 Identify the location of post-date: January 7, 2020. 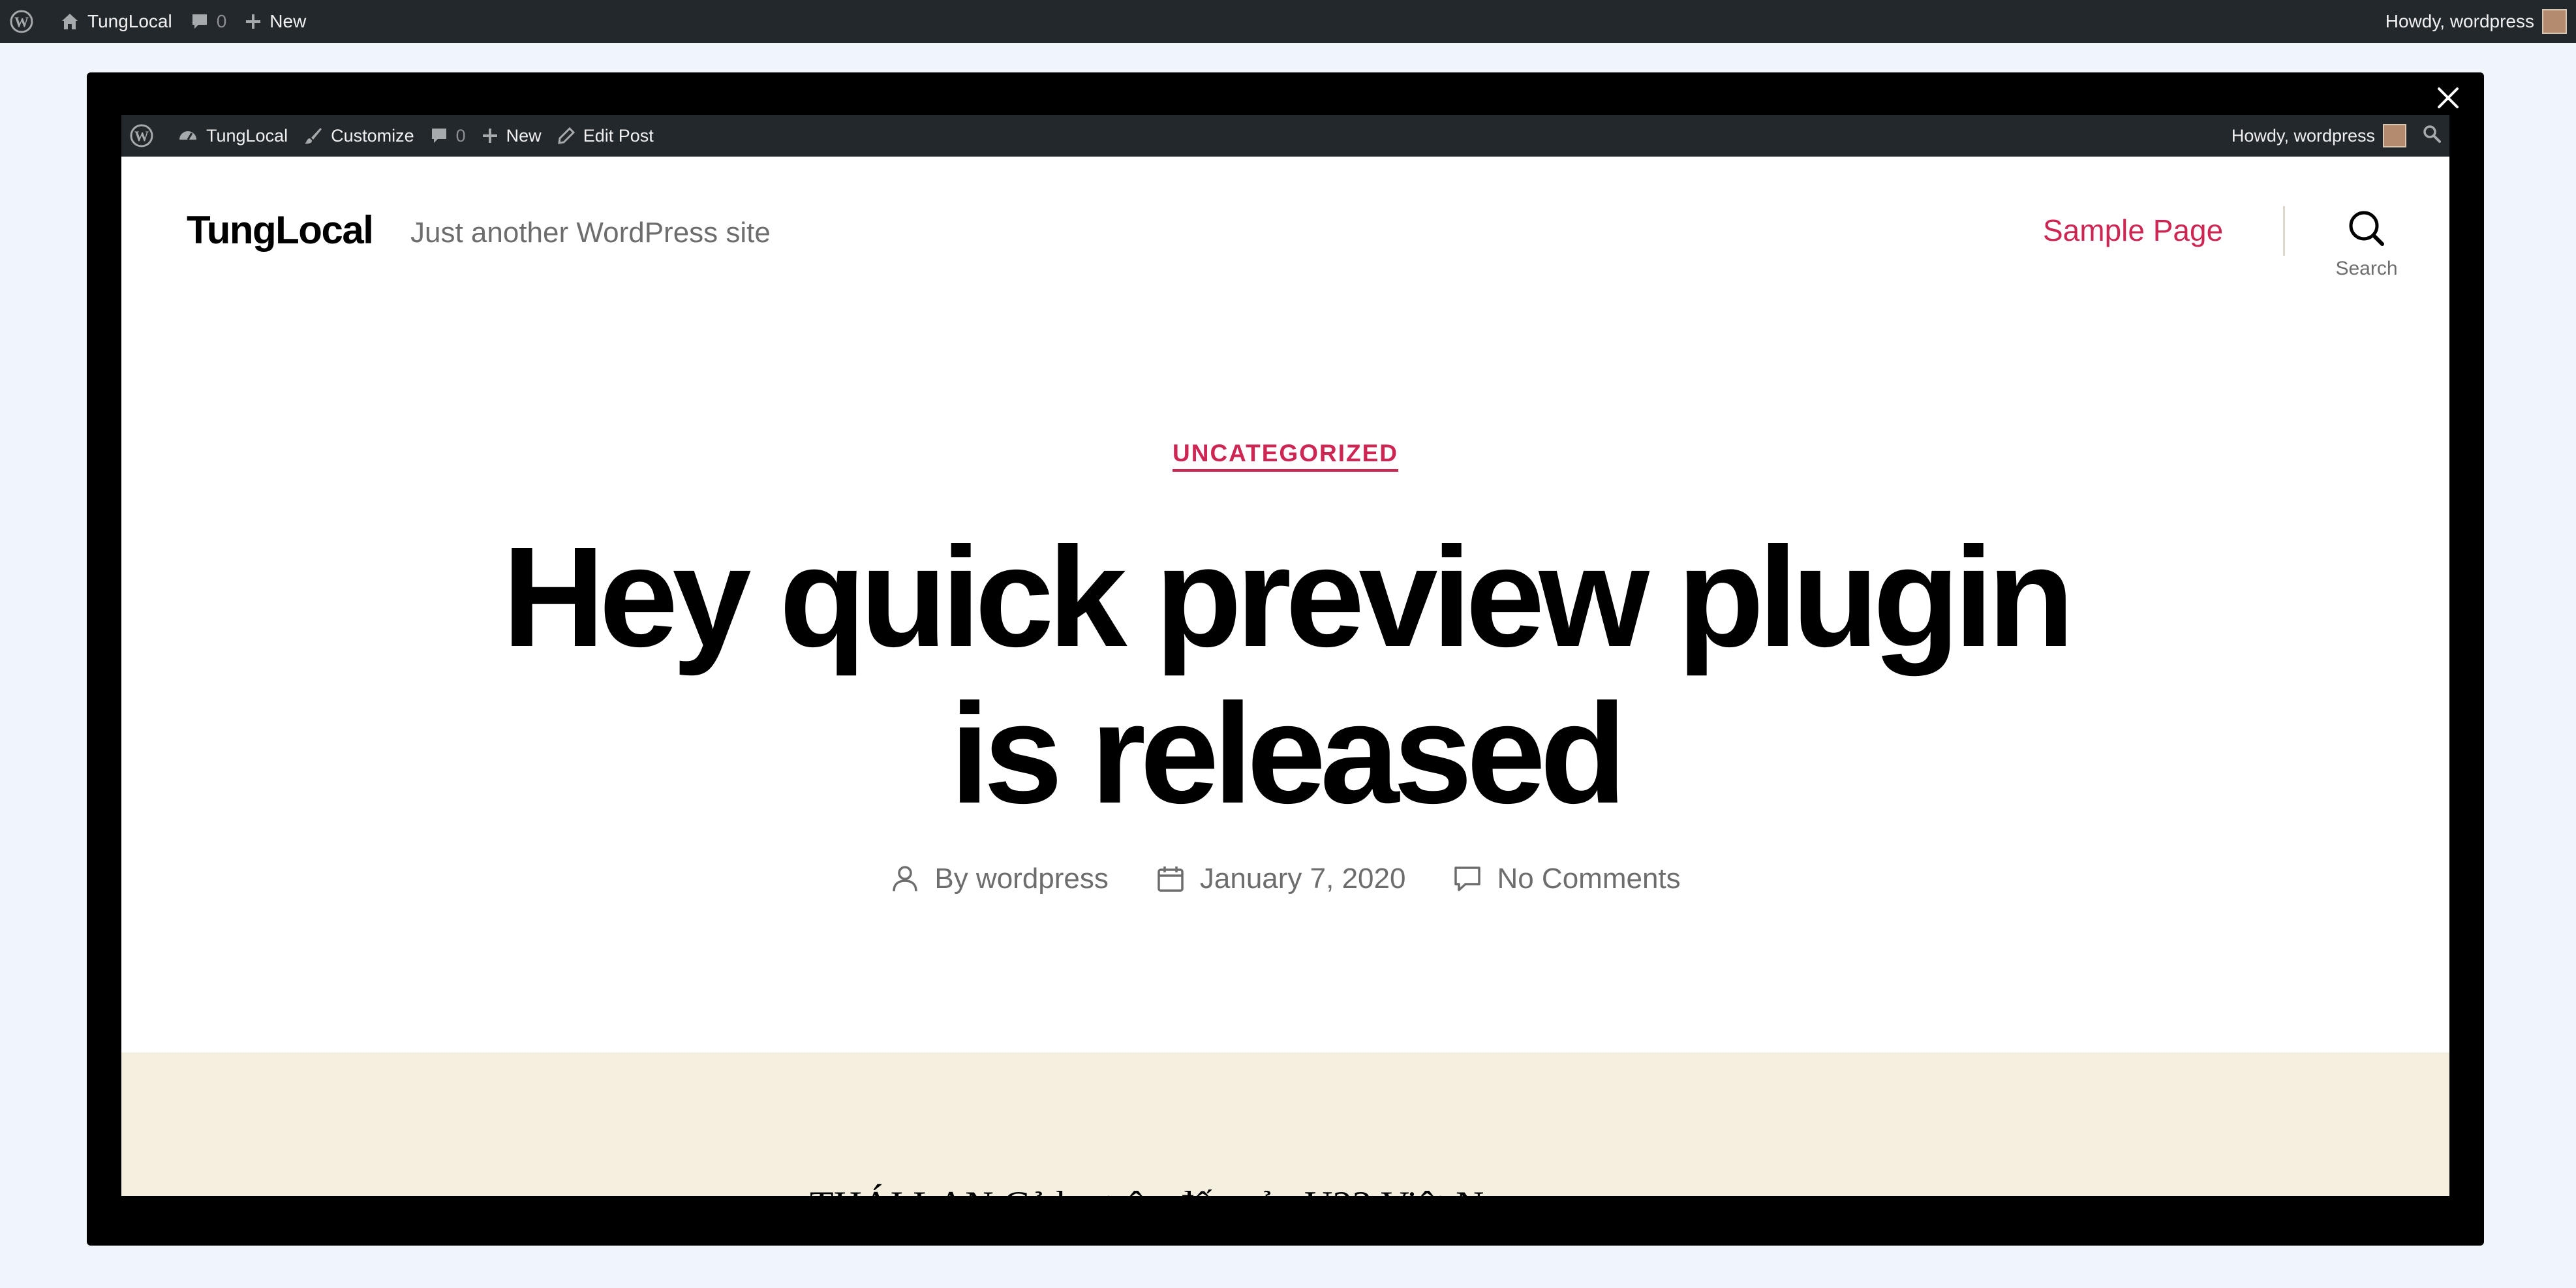
(1281, 879).